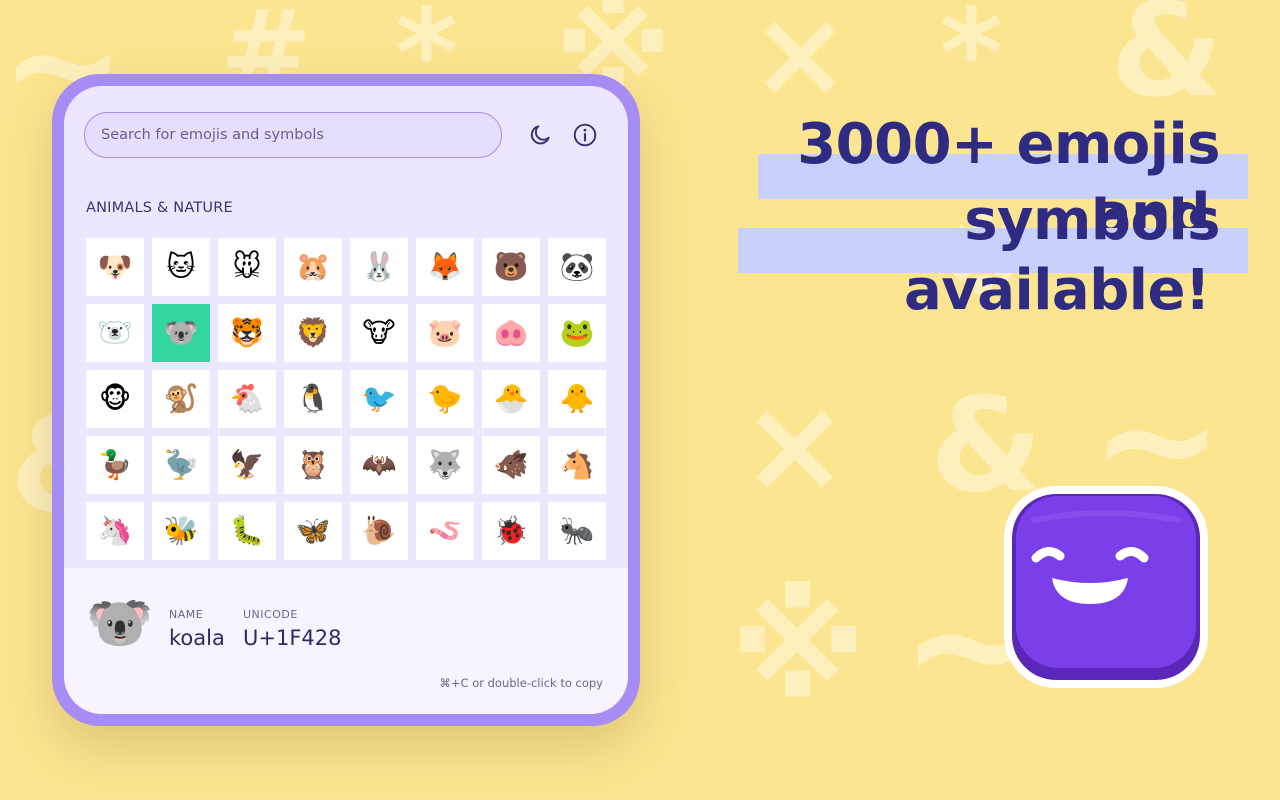  What do you see at coordinates (313, 267) in the screenshot?
I see `emoji-cell: 🐹` at bounding box center [313, 267].